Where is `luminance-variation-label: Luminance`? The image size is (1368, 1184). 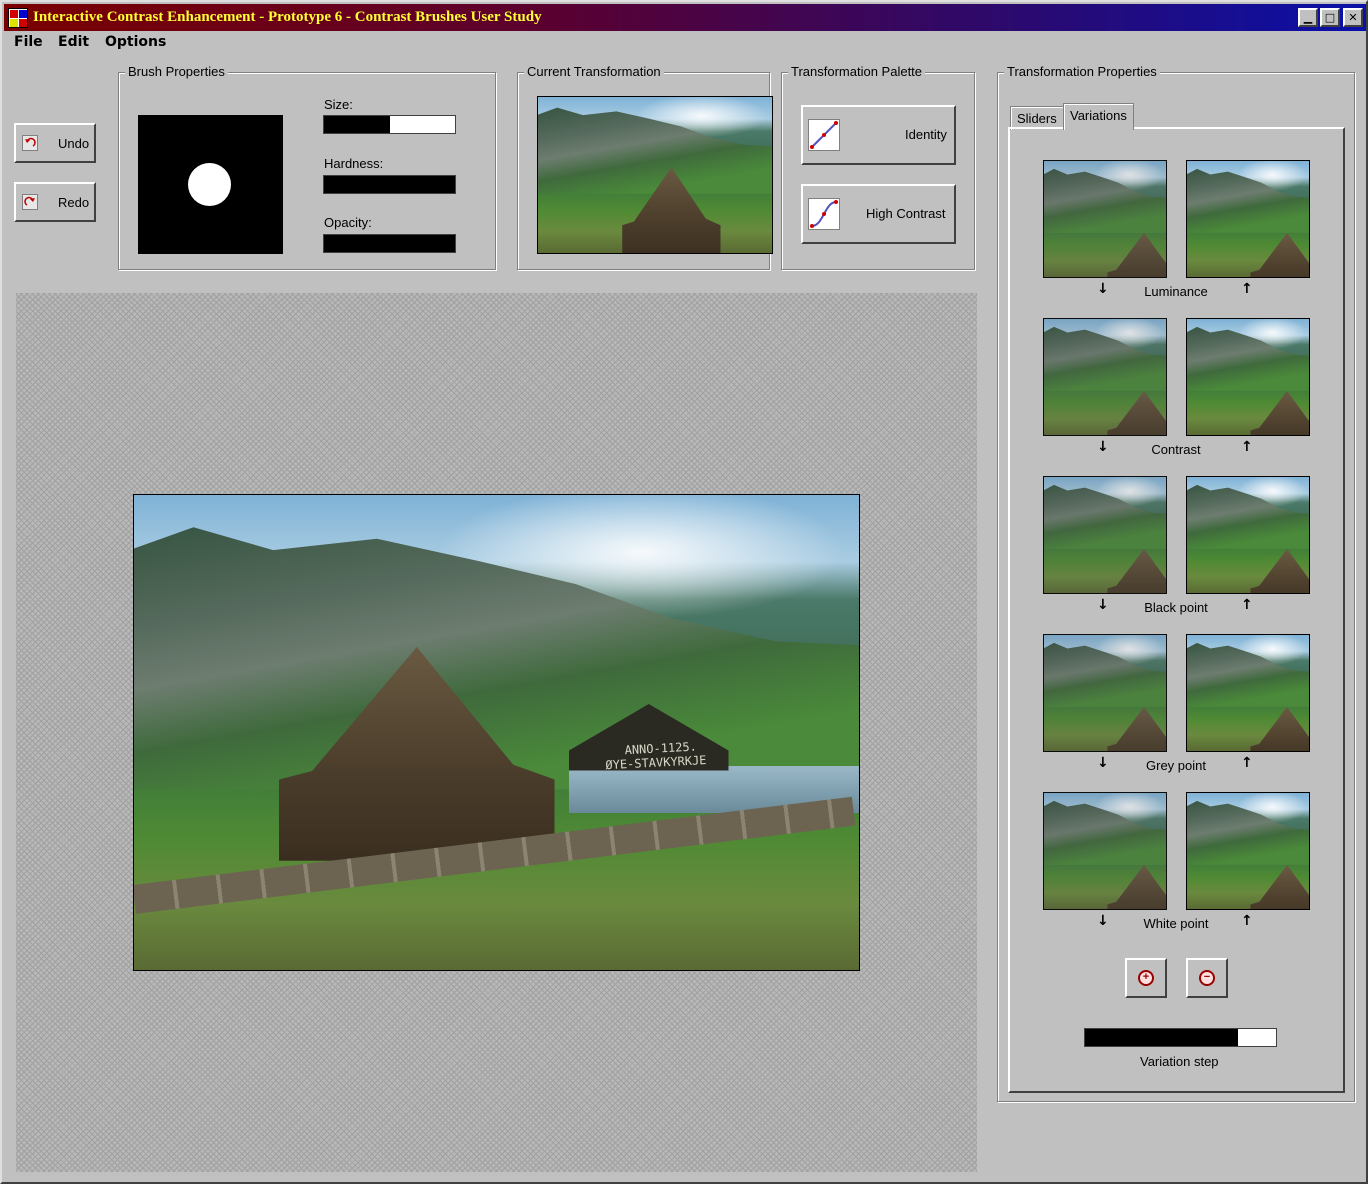
luminance-variation-label: Luminance is located at coordinates (1176, 291).